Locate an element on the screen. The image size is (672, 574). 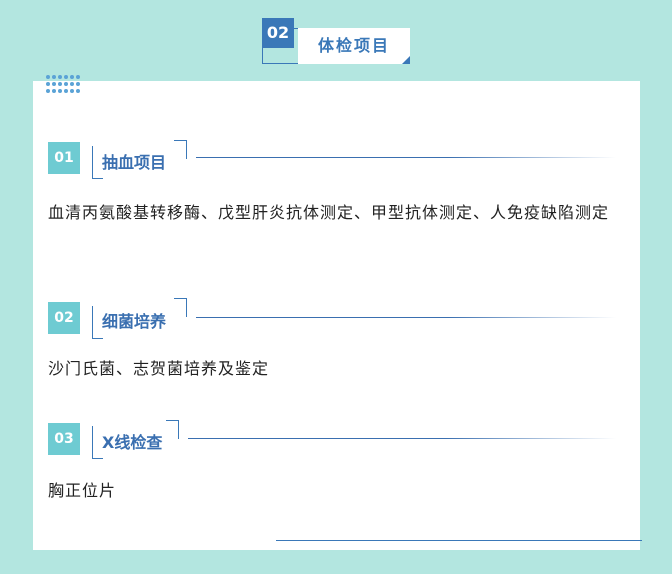
section-text: 沙门氏菌、志贺菌培养及鉴定 is located at coordinates (159, 368).